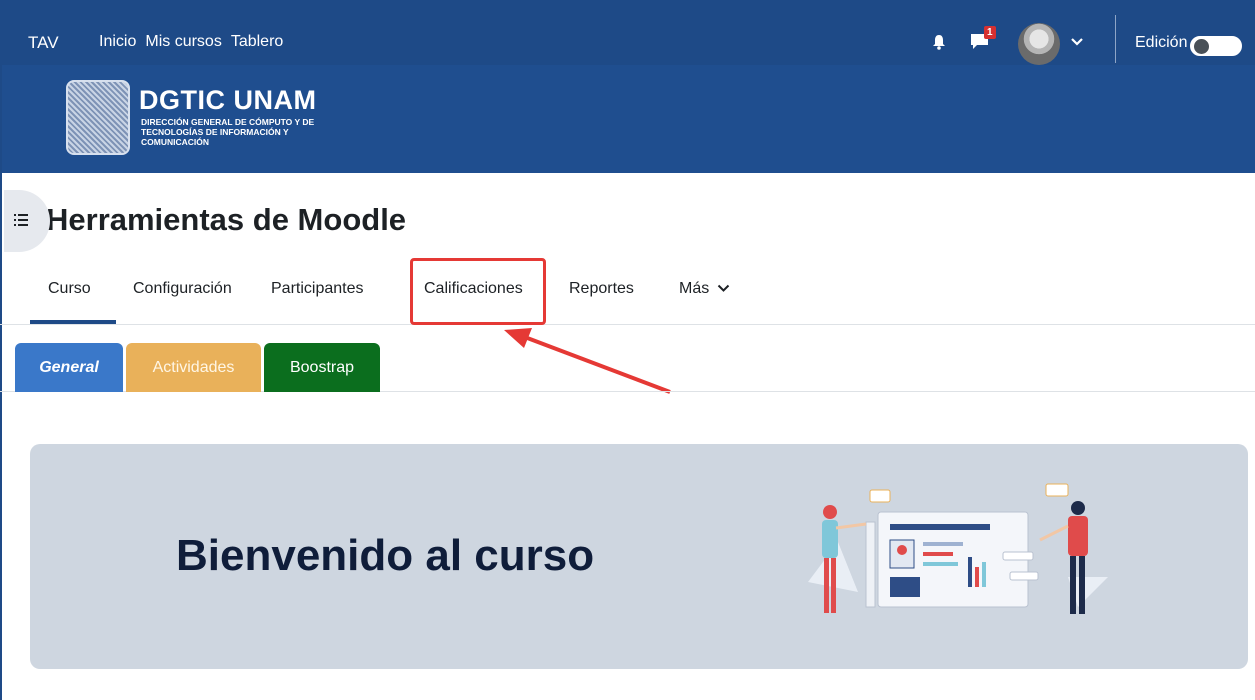 The image size is (1255, 700). I want to click on messages-button: 1, so click(983, 39).